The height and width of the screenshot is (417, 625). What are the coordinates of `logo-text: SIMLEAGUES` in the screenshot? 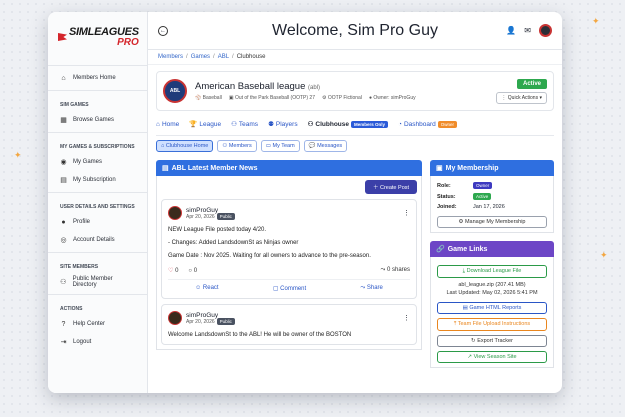 It's located at (104, 31).